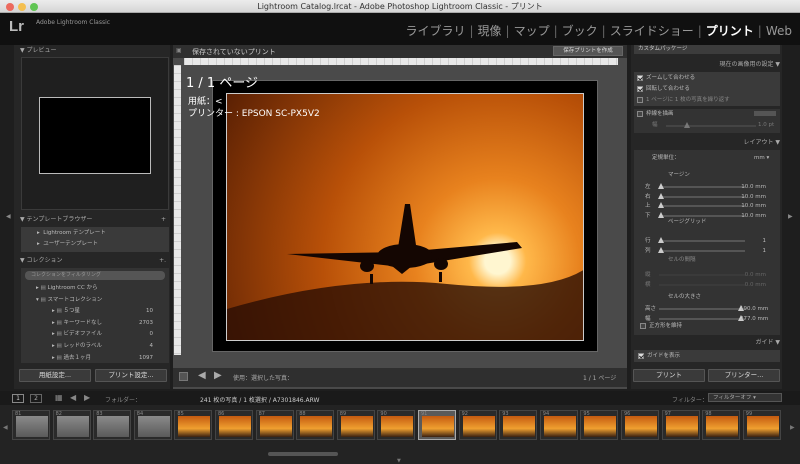  Describe the element at coordinates (303, 454) in the screenshot. I see `filmstrip-scrollbar` at that location.